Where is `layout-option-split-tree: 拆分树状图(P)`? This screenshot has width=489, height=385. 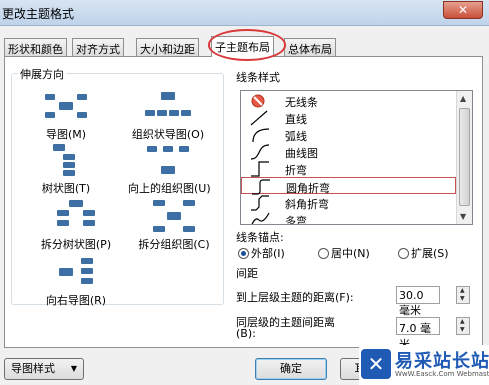 layout-option-split-tree: 拆分树状图(P) is located at coordinates (76, 225).